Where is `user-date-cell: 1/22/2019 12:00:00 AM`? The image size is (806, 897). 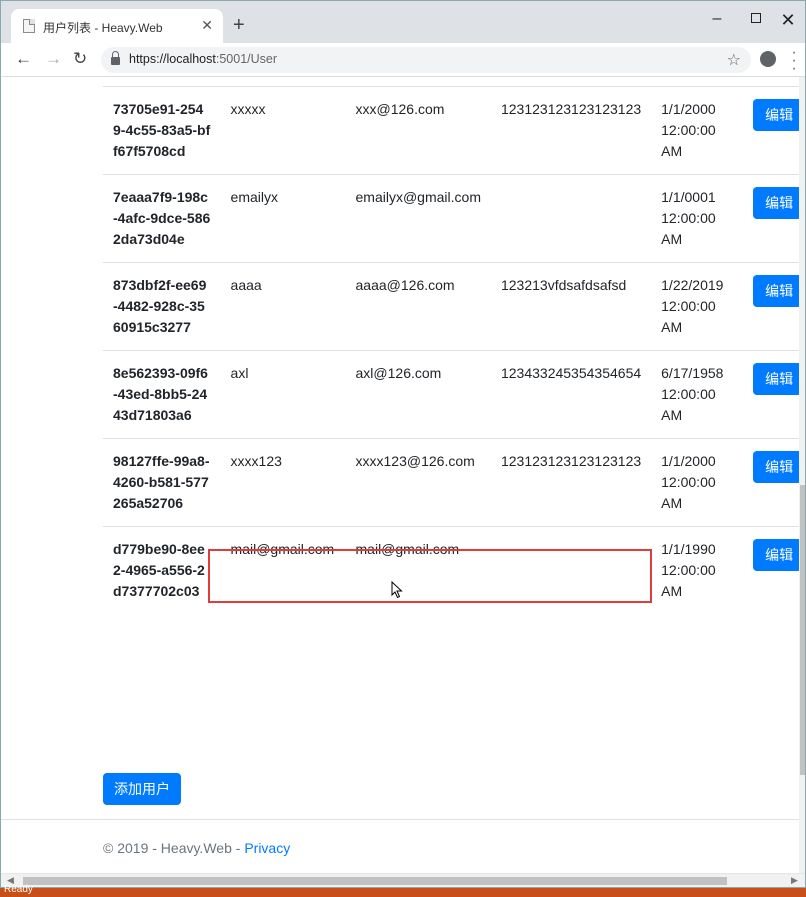
user-date-cell: 1/22/2019 12:00:00 AM is located at coordinates (697, 306).